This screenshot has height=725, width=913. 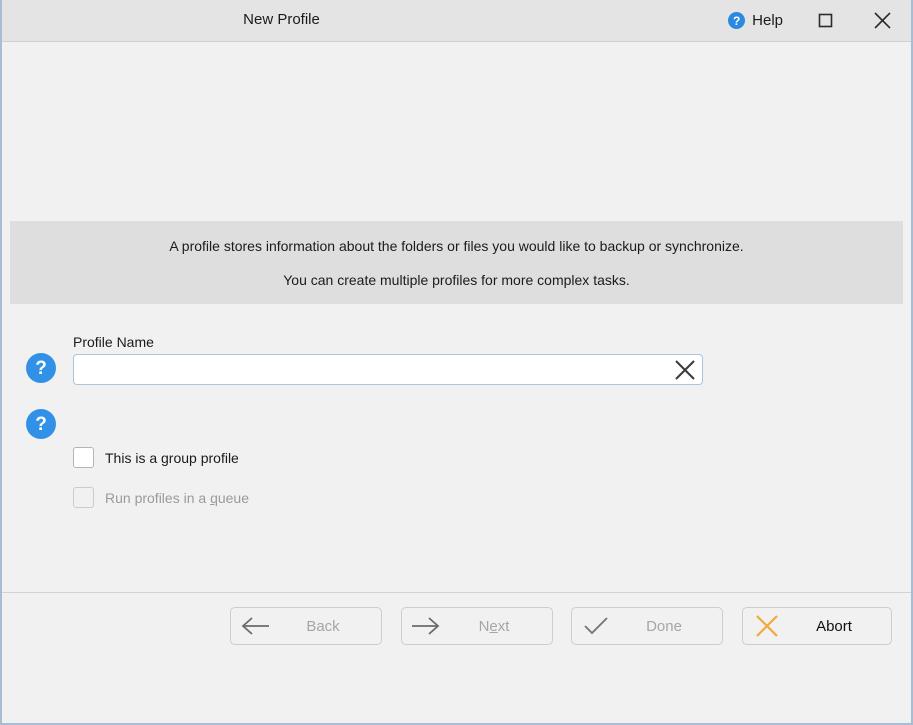 What do you see at coordinates (456, 21) in the screenshot?
I see `title-bar: New Profile ? Help` at bounding box center [456, 21].